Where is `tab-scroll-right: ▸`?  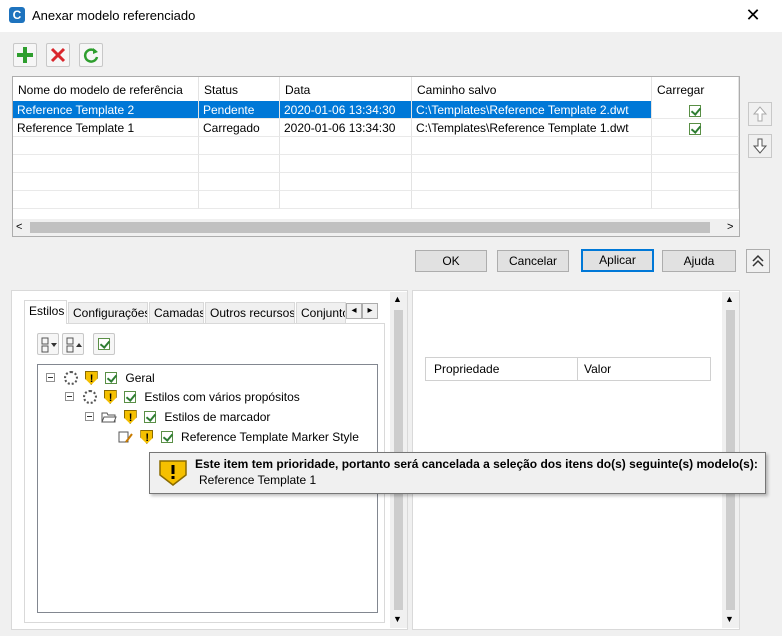 tab-scroll-right: ▸ is located at coordinates (370, 311).